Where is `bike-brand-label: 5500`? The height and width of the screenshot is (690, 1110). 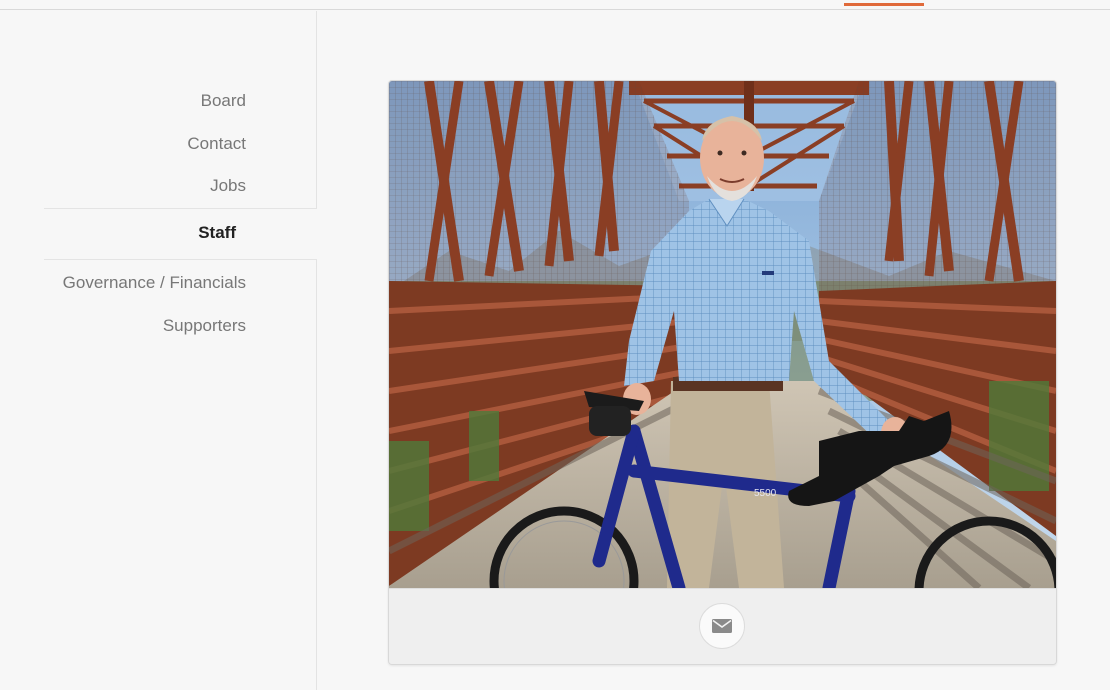 bike-brand-label: 5500 is located at coordinates (765, 493).